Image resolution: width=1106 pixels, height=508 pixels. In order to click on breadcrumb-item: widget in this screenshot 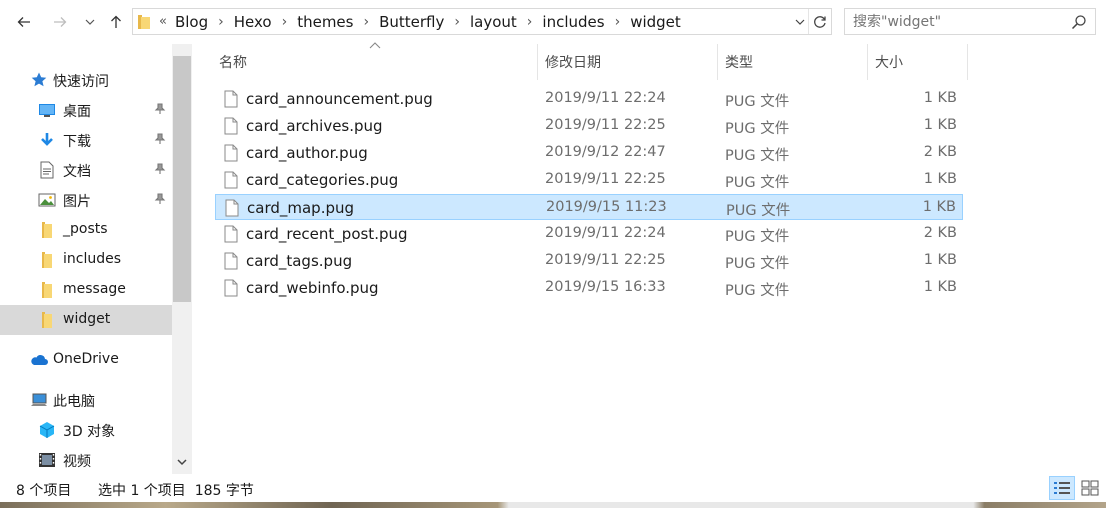, I will do `click(655, 22)`.